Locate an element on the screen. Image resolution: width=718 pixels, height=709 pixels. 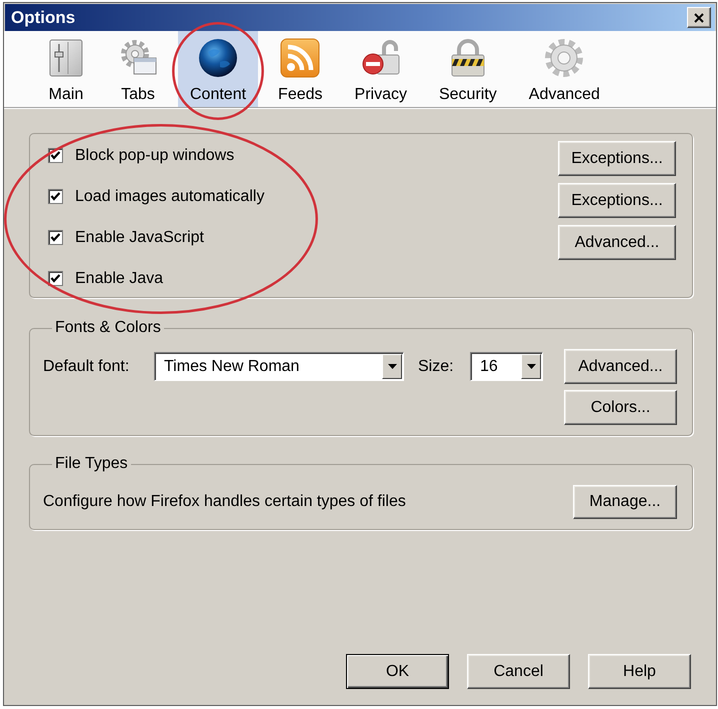
tab: Advanced is located at coordinates (564, 69).